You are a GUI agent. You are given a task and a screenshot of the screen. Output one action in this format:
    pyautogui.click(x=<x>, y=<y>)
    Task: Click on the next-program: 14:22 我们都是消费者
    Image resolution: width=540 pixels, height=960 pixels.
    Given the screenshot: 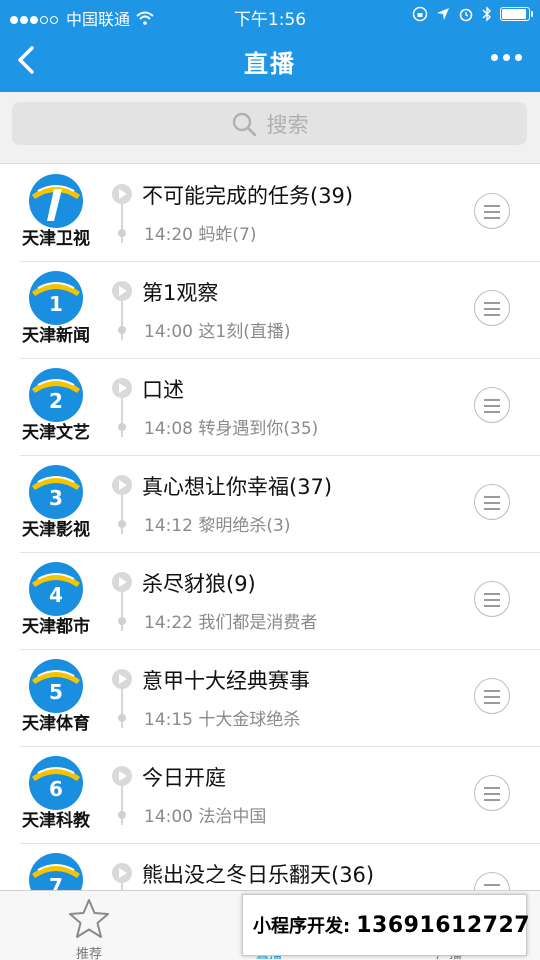 What is the action you would take?
    pyautogui.click(x=231, y=623)
    